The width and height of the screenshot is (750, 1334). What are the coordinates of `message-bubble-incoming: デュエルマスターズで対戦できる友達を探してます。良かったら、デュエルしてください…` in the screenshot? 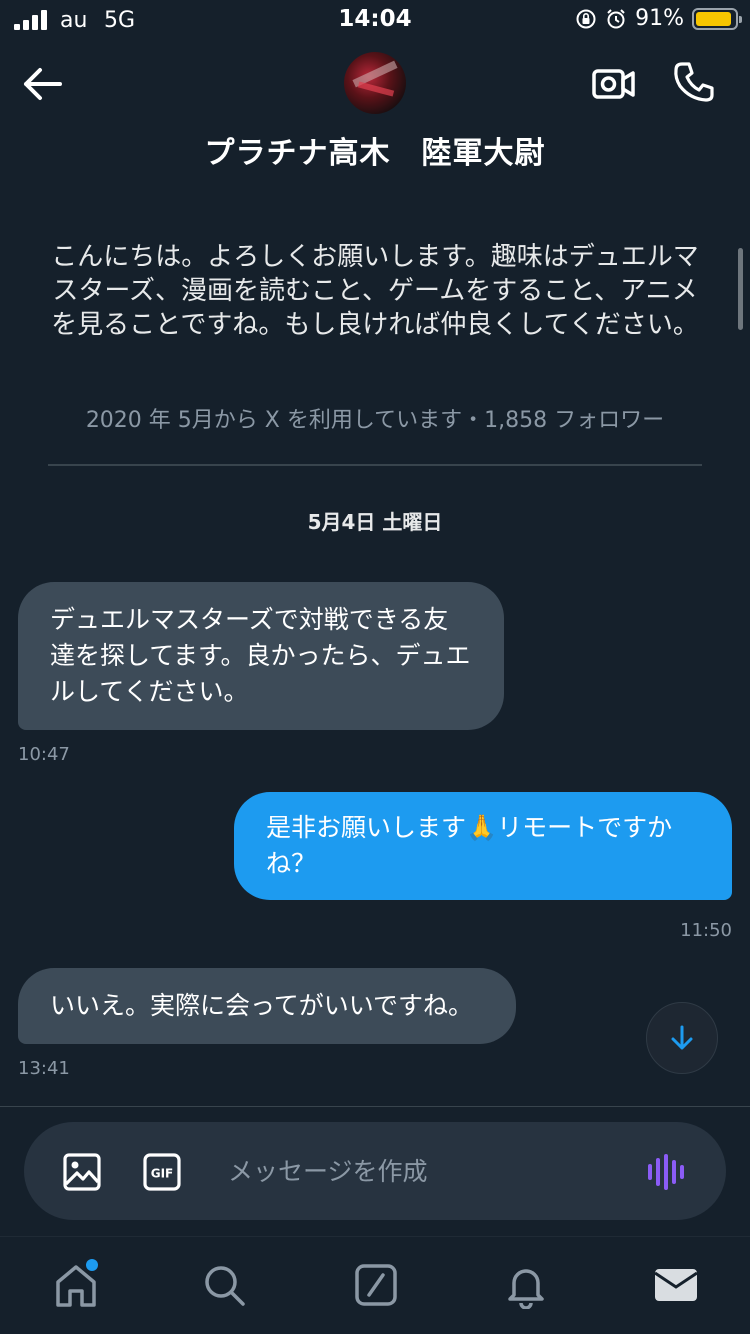 It's located at (261, 656).